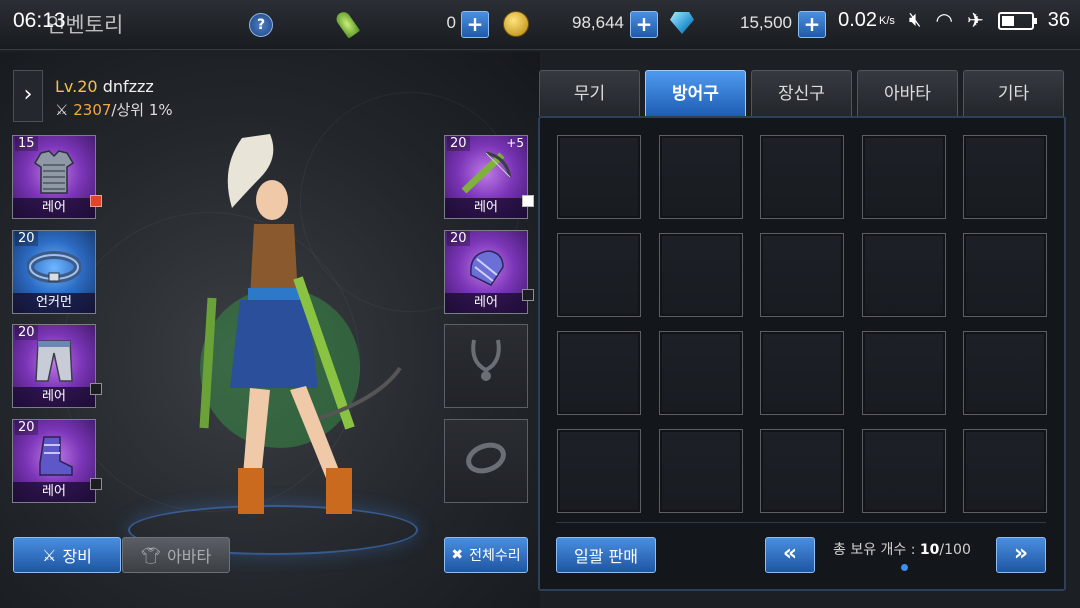 The width and height of the screenshot is (1080, 608). Describe the element at coordinates (451, 22) in the screenshot. I see `key-count: 0` at that location.